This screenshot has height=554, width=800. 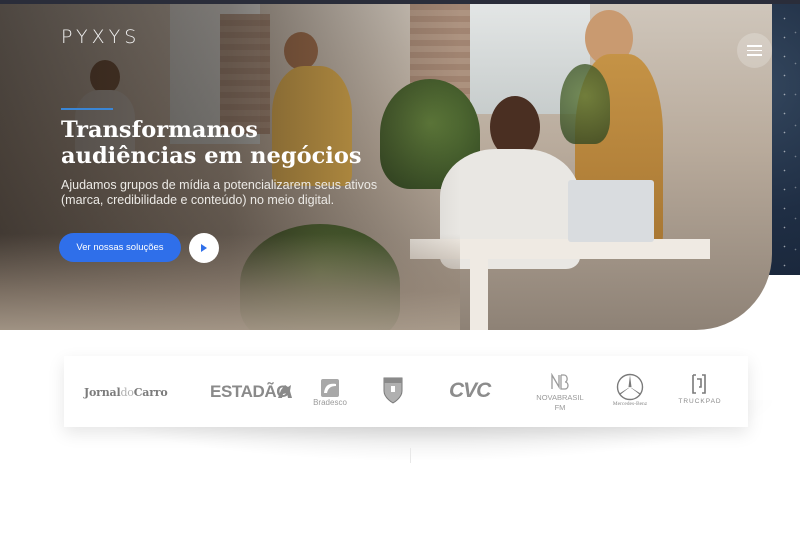 I want to click on headline-accent-line, so click(x=87, y=109).